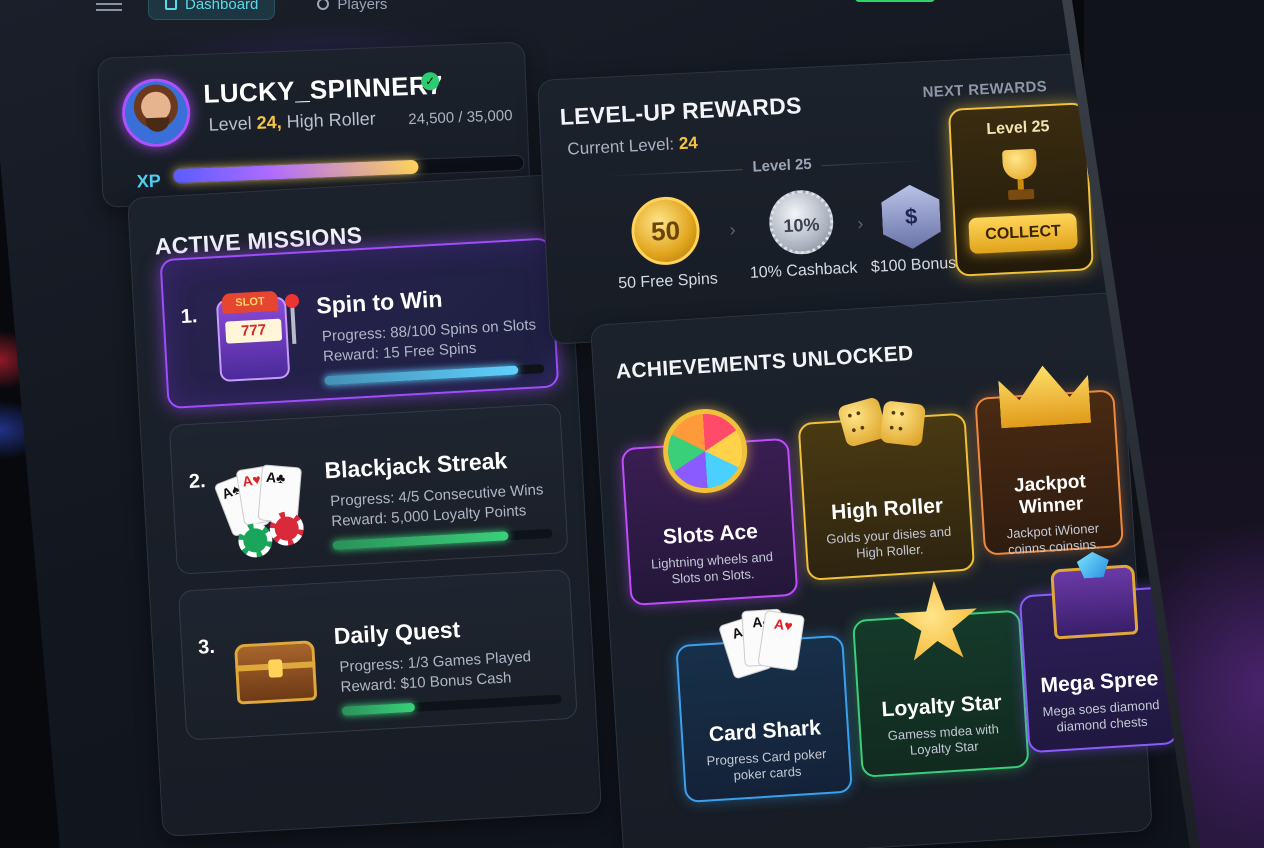  I want to click on level-divider-label: Level 25, so click(782, 166).